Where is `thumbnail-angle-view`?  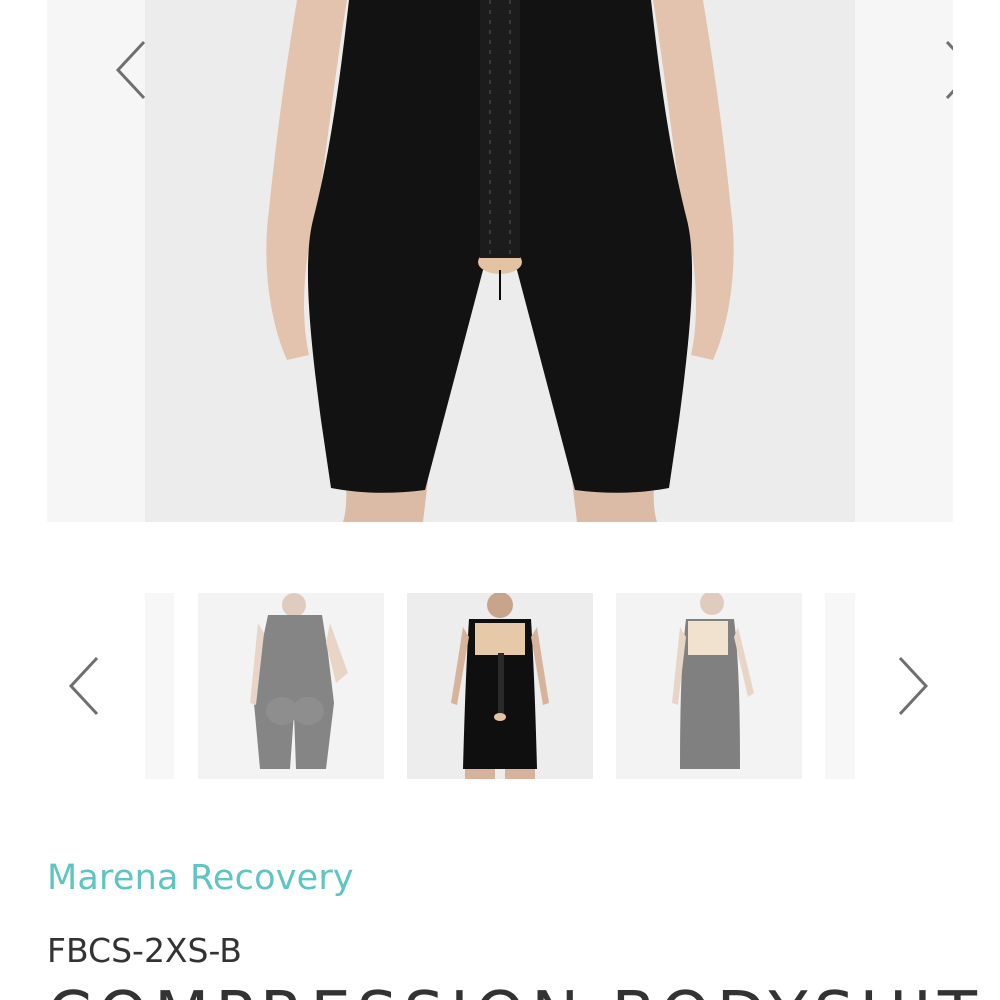 thumbnail-angle-view is located at coordinates (709, 686).